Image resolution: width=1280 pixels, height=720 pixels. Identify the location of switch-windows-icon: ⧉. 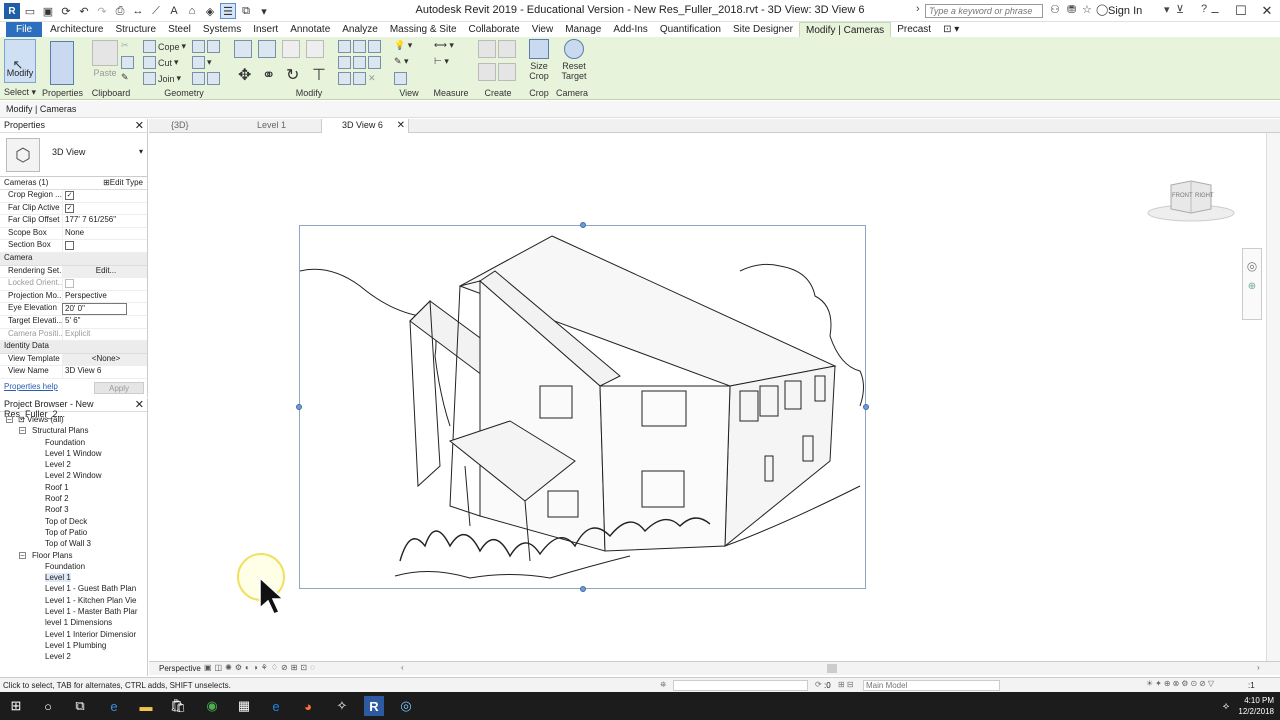
(246, 11).